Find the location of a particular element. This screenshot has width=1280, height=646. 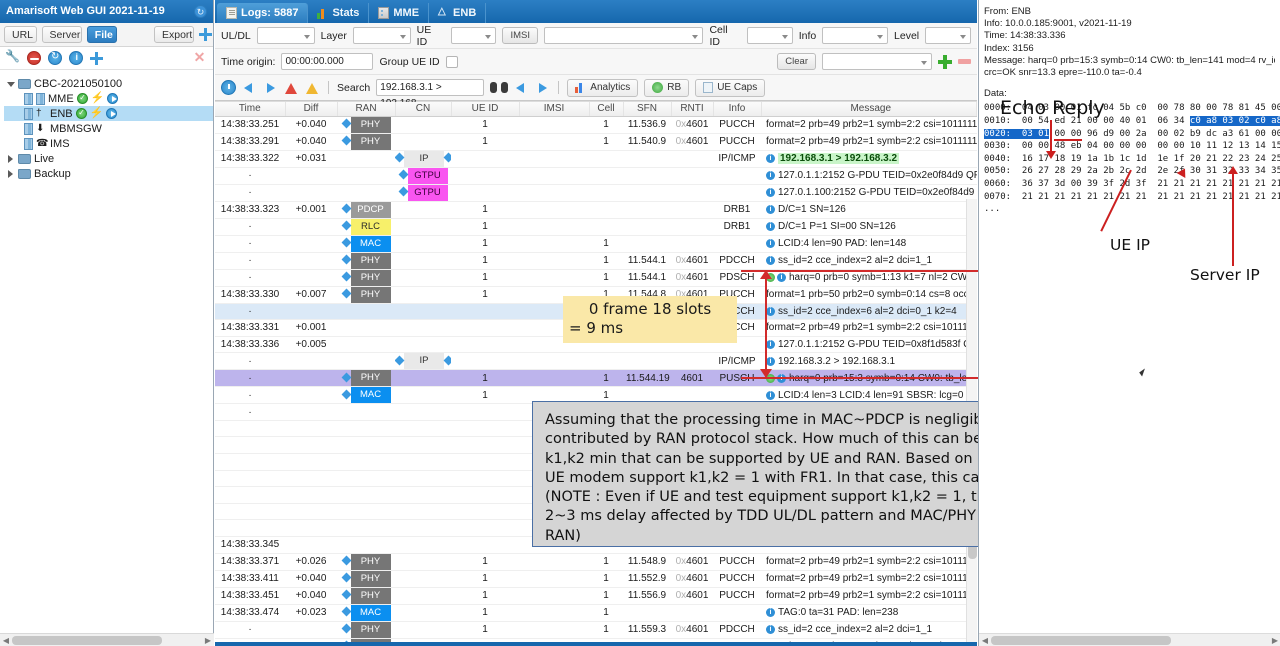

rb-button: RB is located at coordinates (667, 87).